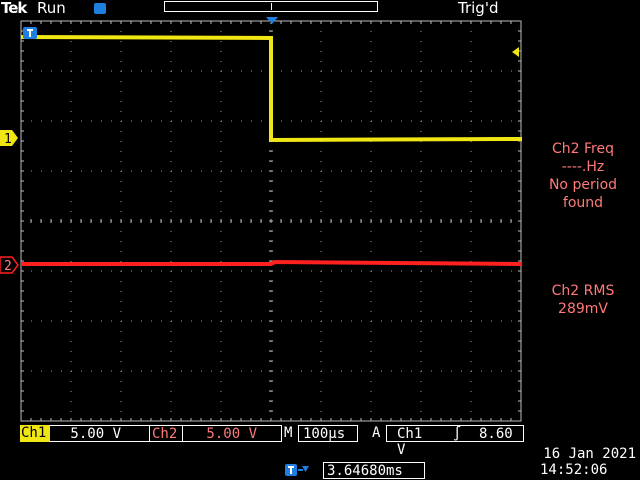 Image resolution: width=640 pixels, height=480 pixels. What do you see at coordinates (374, 470) in the screenshot?
I see `horizontal-position-value: 3.64680ms` at bounding box center [374, 470].